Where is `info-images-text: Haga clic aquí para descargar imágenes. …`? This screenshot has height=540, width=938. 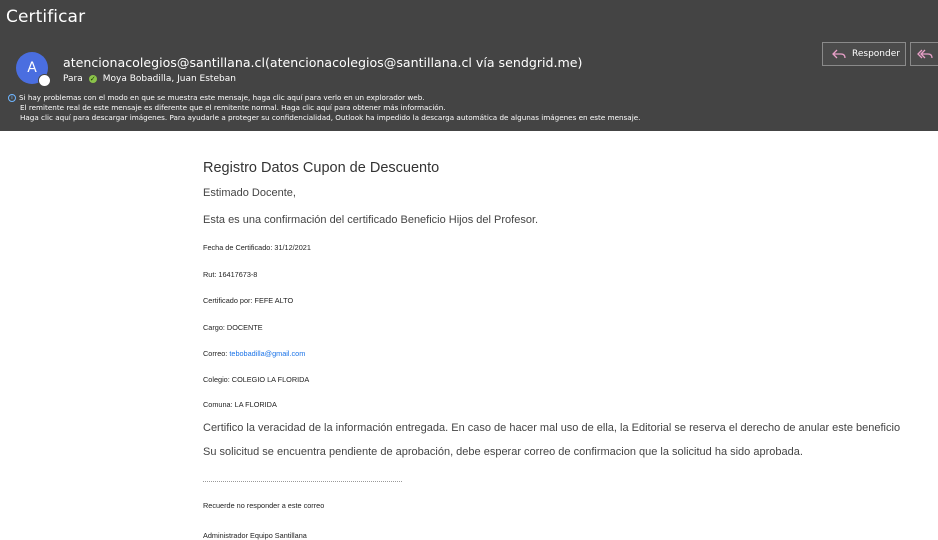 info-images-text: Haga clic aquí para descargar imágenes. … is located at coordinates (330, 117).